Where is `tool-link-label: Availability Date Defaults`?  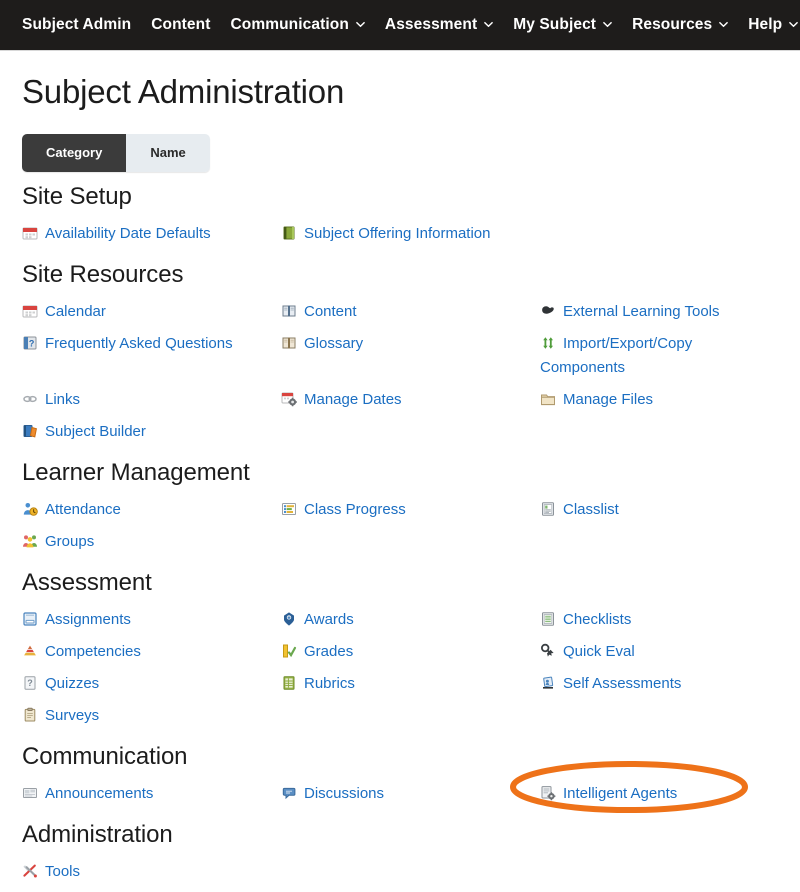
tool-link-label: Availability Date Defaults is located at coordinates (128, 233).